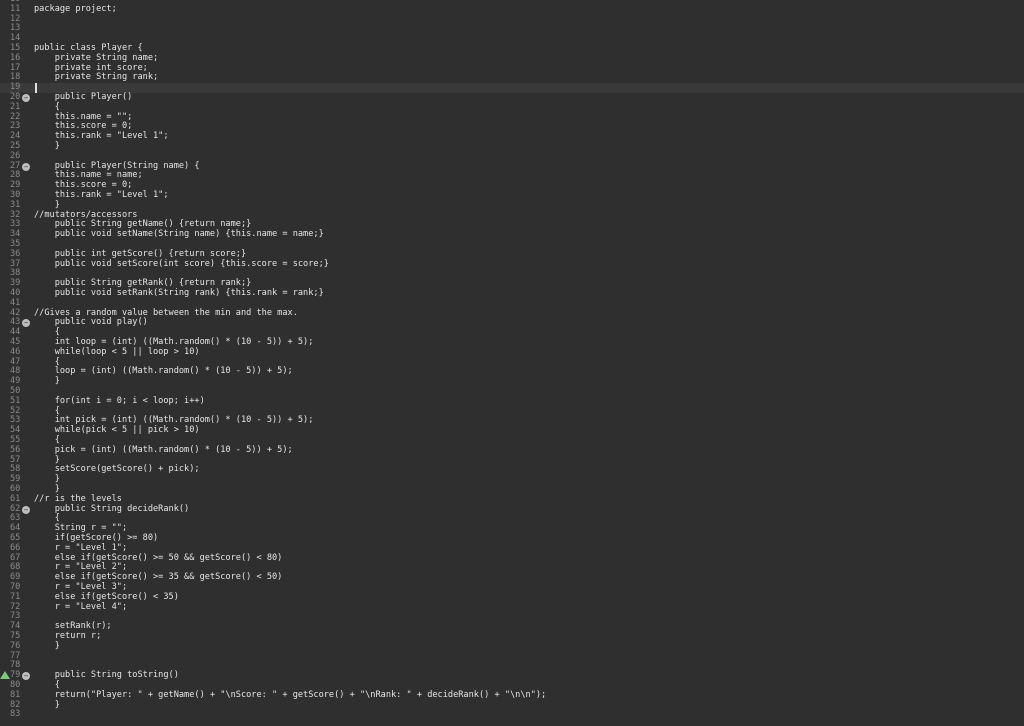  What do you see at coordinates (512, 538) in the screenshot?
I see `code-line: 65 if(getScore() >= 80)` at bounding box center [512, 538].